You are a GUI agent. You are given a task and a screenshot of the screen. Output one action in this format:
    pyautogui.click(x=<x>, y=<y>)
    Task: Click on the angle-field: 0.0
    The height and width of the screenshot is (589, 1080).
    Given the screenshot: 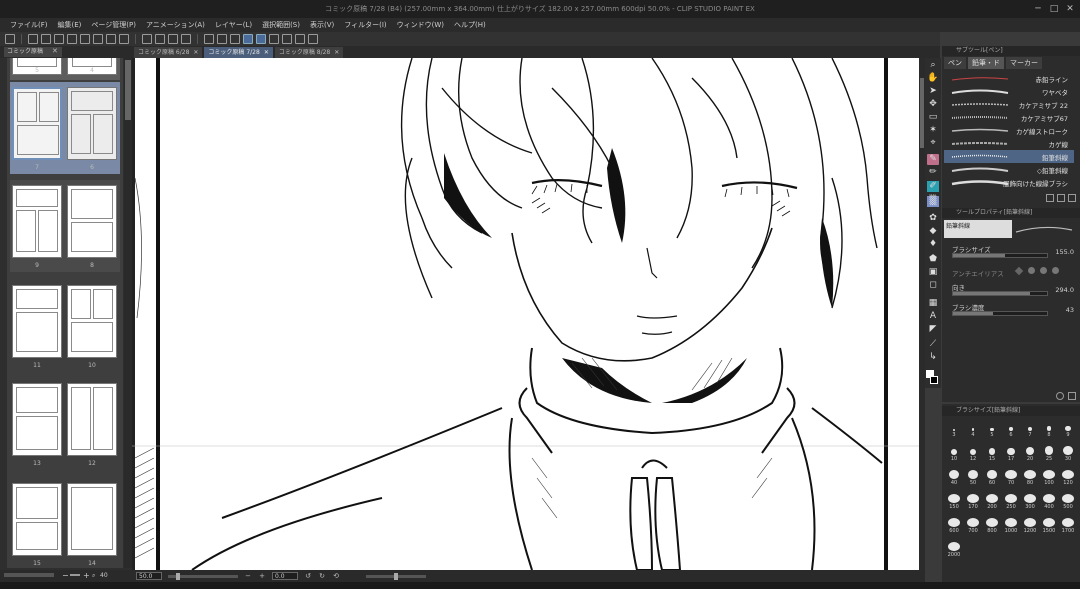 What is the action you would take?
    pyautogui.click(x=285, y=576)
    